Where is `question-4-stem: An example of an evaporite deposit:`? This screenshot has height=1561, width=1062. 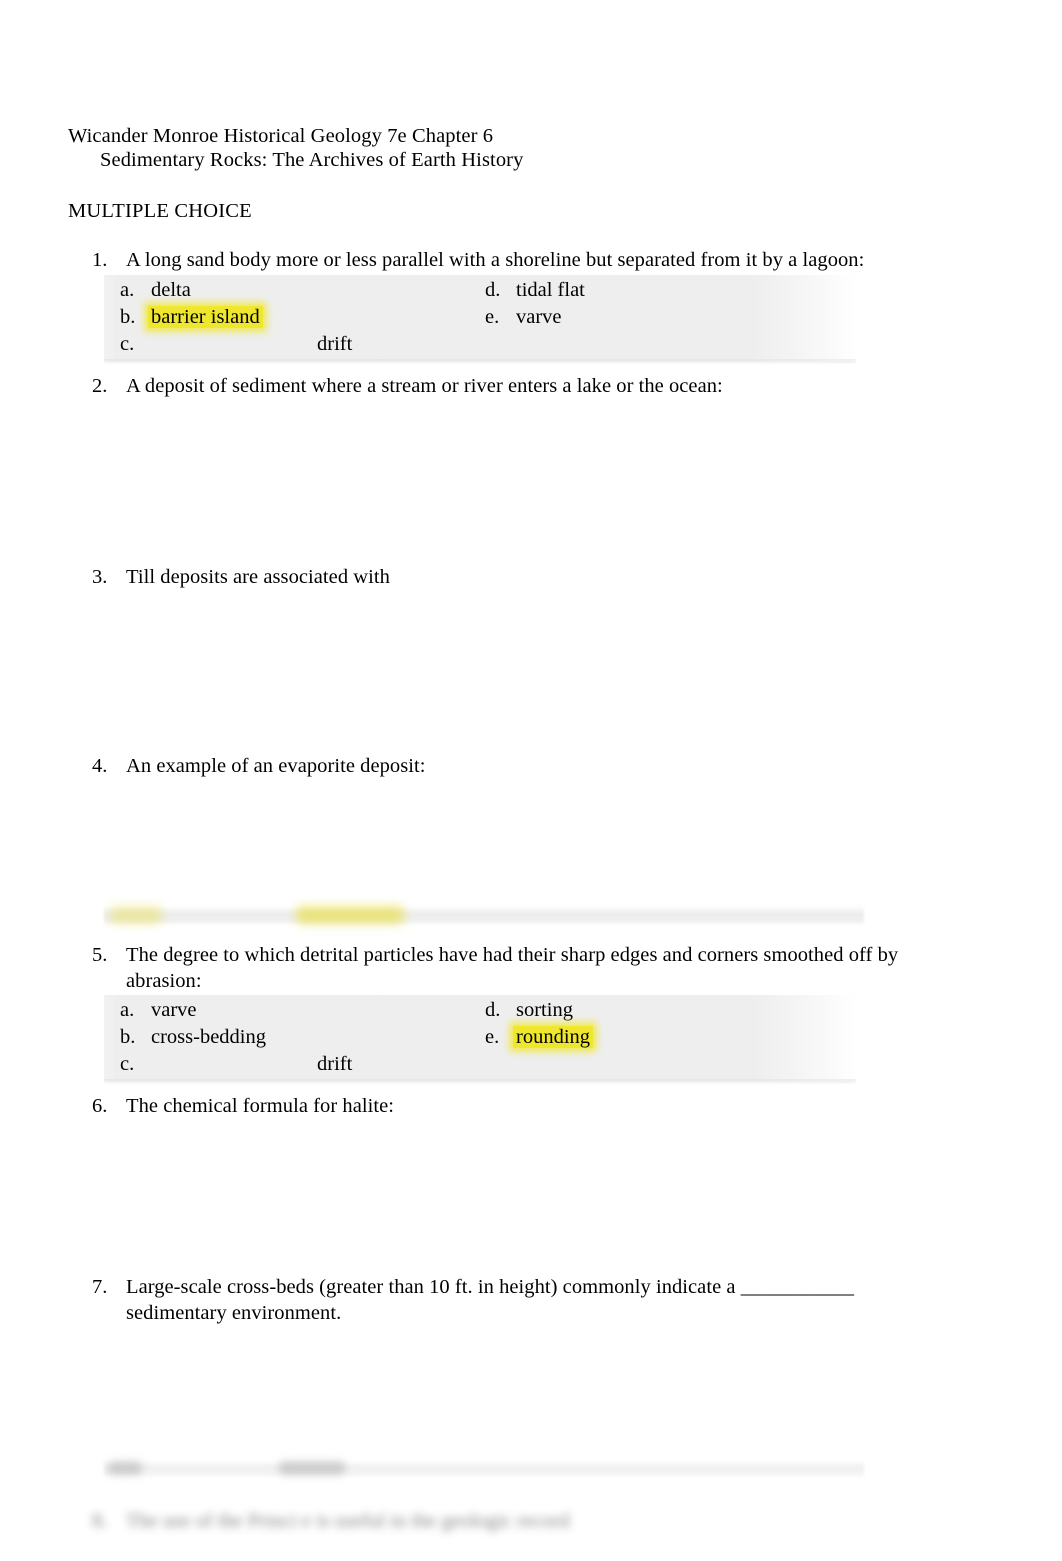 question-4-stem: An example of an evaporite deposit: is located at coordinates (276, 766).